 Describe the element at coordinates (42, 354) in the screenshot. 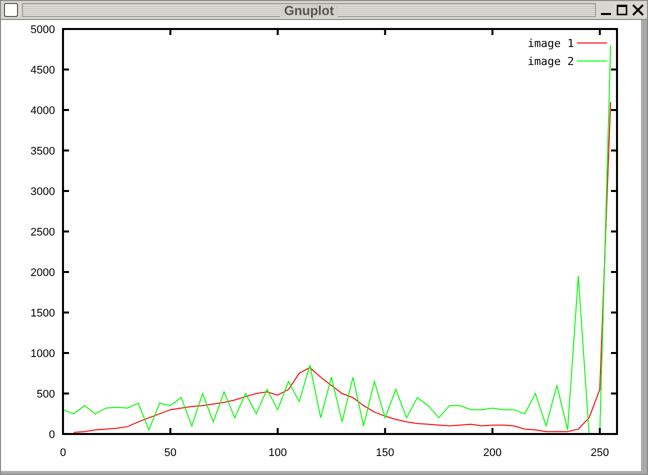

I see `tick-label: 1000` at that location.